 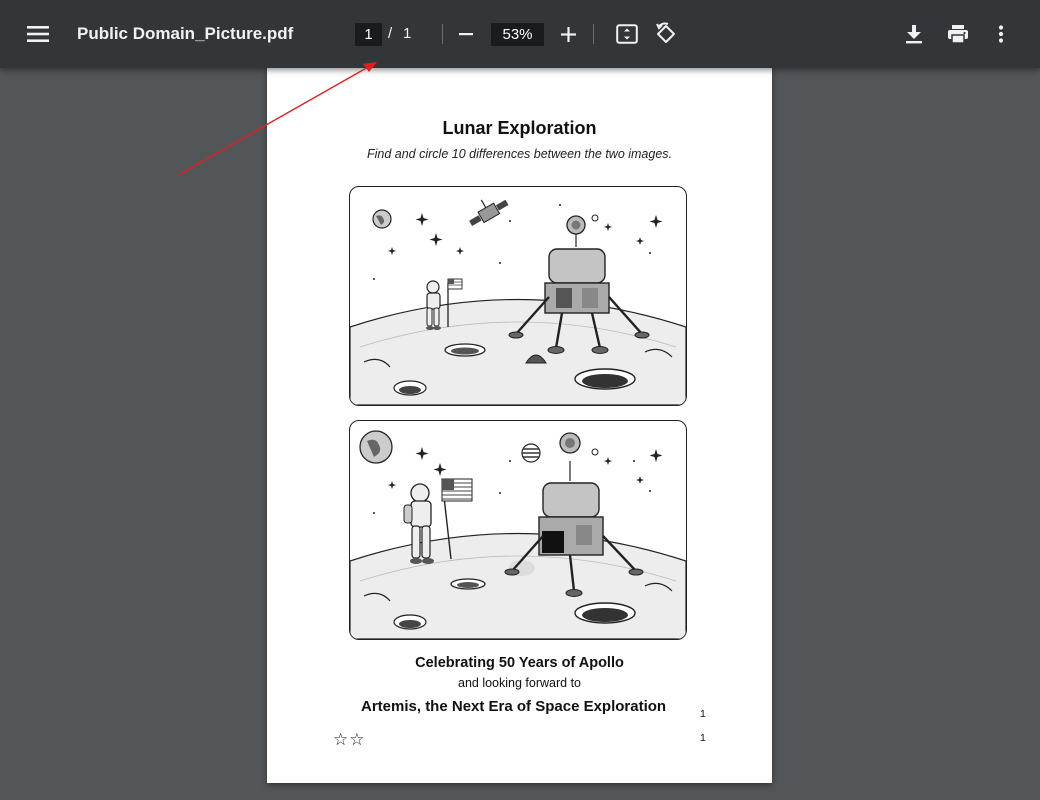 I want to click on illustration-panel-bottom, so click(x=518, y=530).